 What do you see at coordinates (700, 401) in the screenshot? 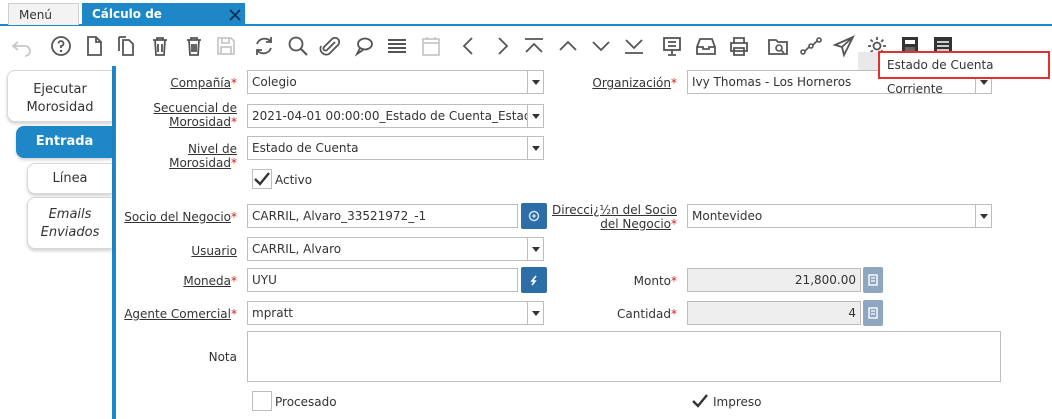
I see `impreso-checkbox` at bounding box center [700, 401].